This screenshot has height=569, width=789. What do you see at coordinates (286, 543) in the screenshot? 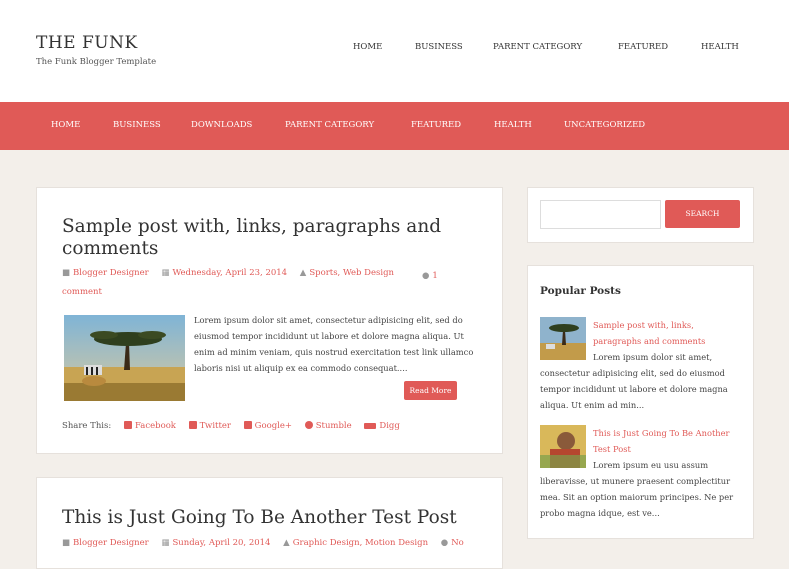
I see `folder-icon: ▲` at bounding box center [286, 543].